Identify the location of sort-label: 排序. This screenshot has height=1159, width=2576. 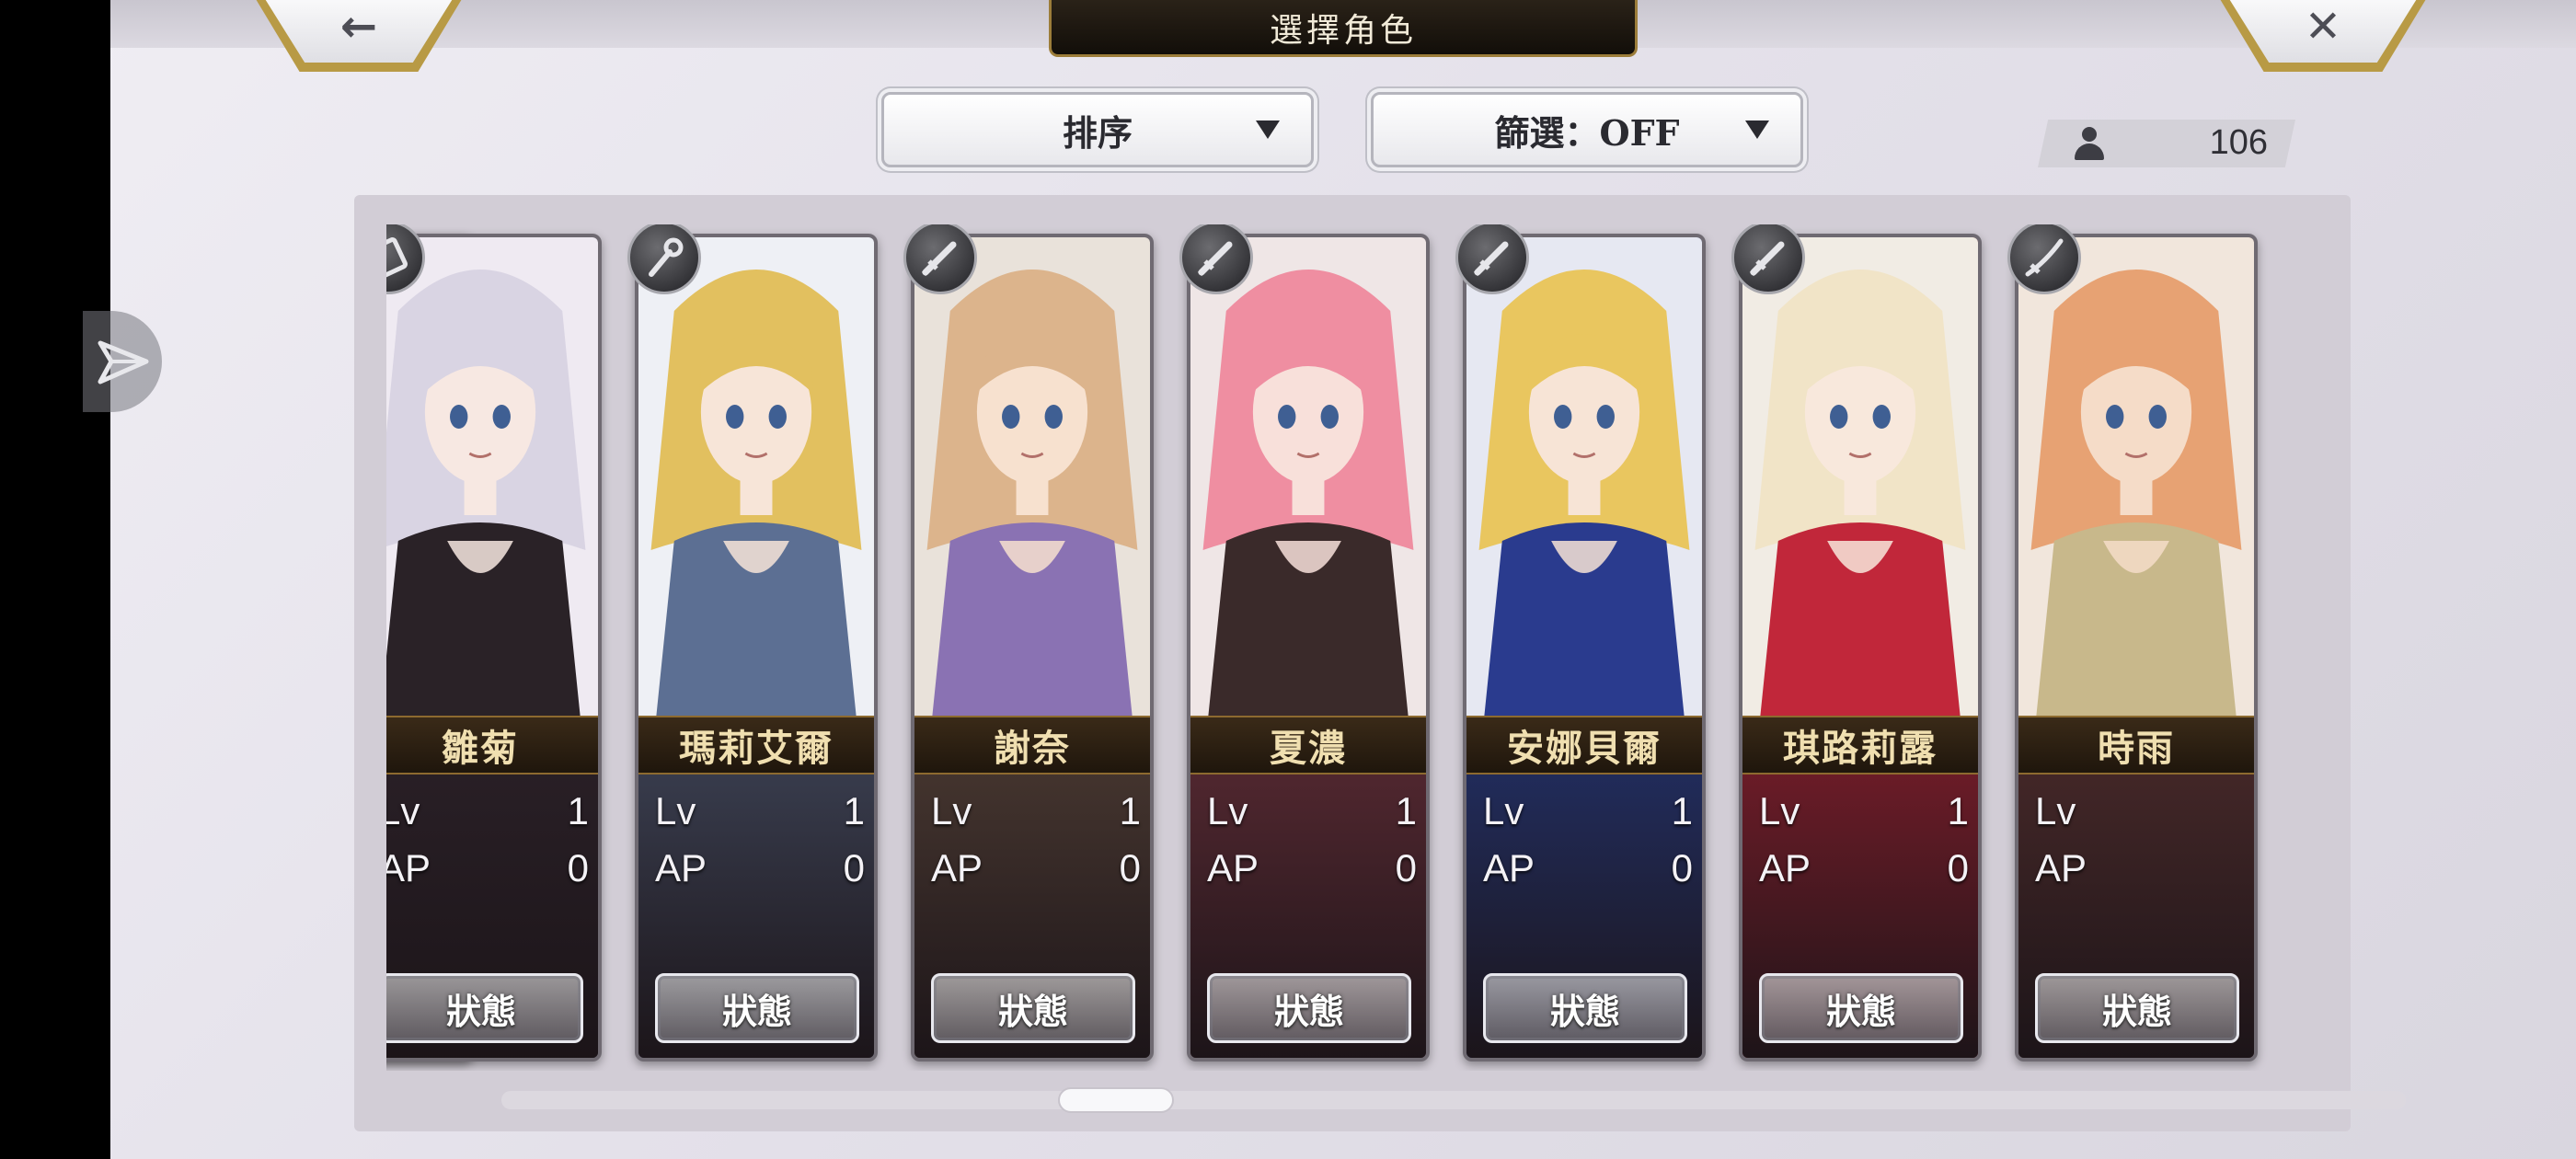
(1097, 132).